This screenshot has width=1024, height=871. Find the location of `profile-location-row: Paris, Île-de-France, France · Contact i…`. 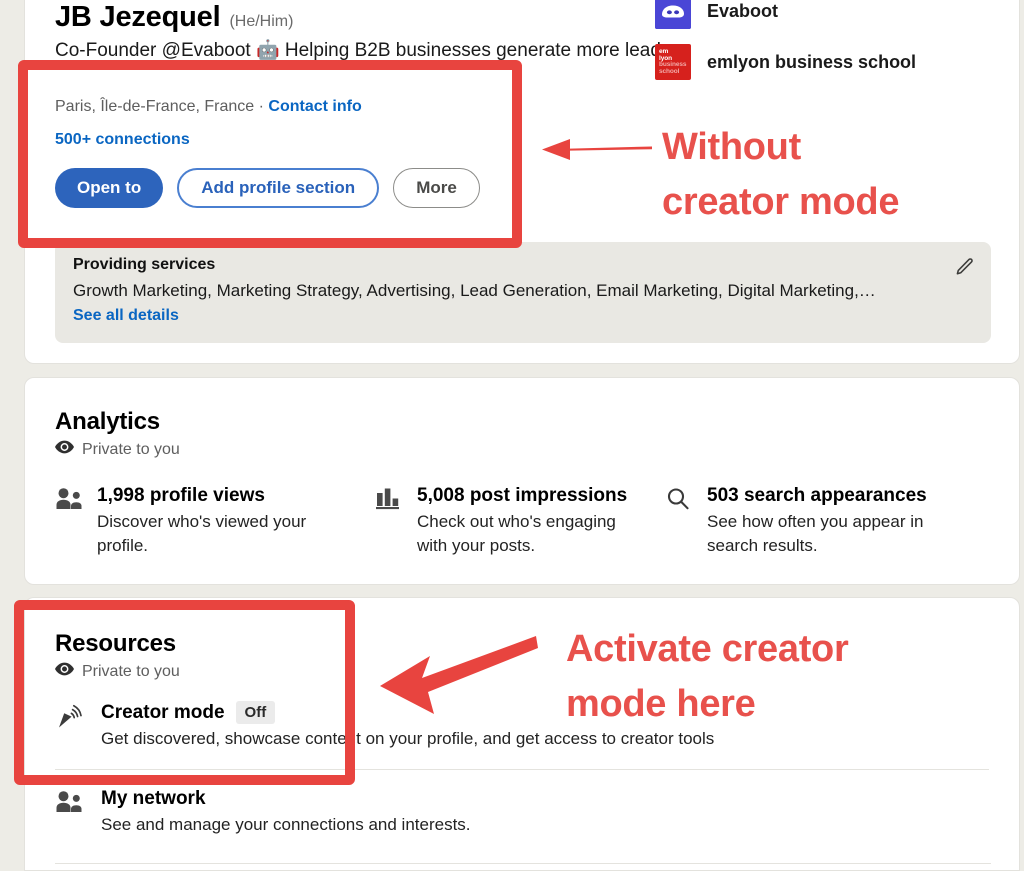

profile-location-row: Paris, Île-de-France, France · Contact i… is located at coordinates (208, 107).